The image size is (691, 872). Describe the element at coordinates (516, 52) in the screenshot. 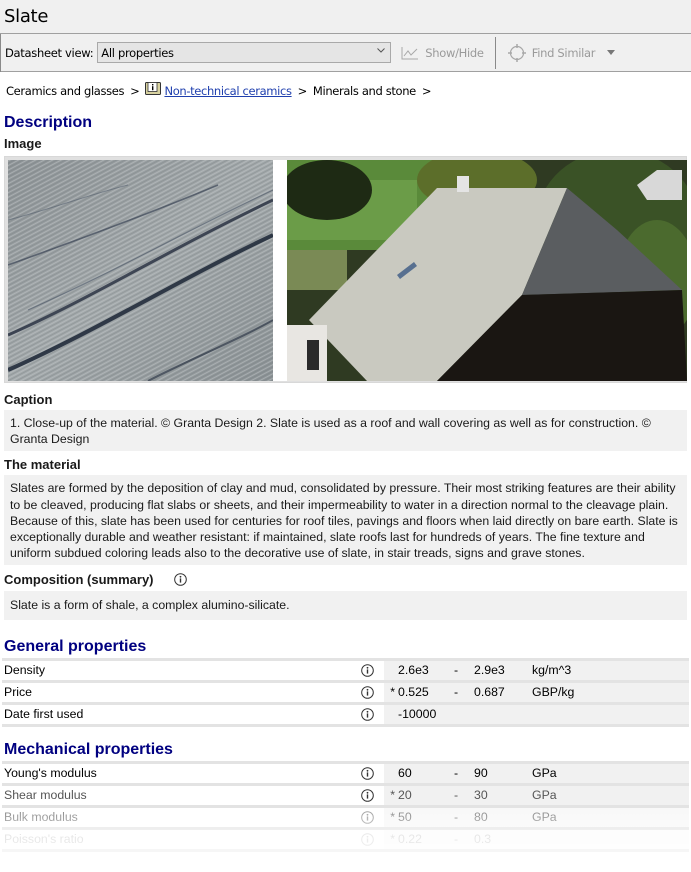

I see `crosshair-icon` at that location.